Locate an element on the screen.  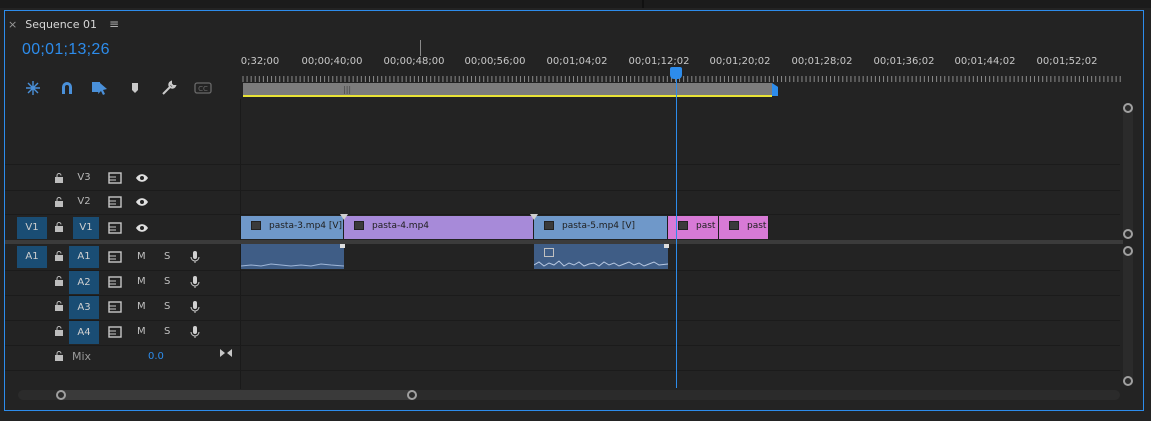
playhead-timecode: 00;01;13;26 is located at coordinates (66, 50).